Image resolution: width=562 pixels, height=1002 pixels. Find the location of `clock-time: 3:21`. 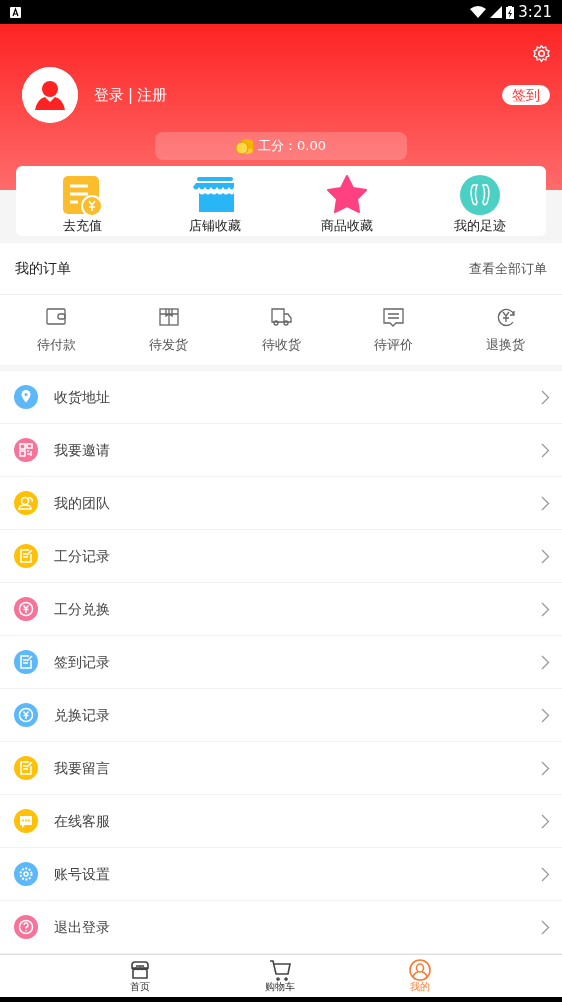

clock-time: 3:21 is located at coordinates (535, 12).